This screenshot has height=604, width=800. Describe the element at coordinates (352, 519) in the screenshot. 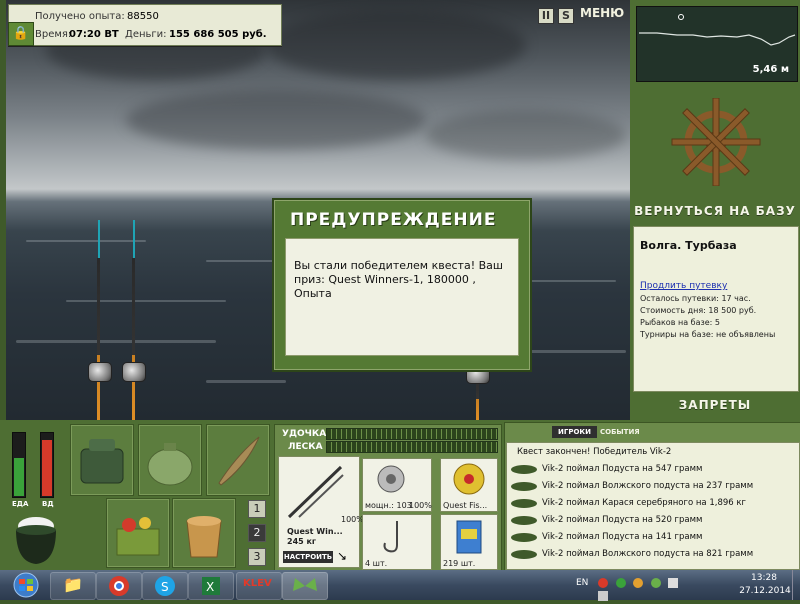

I see `rod-percent: 100%` at that location.